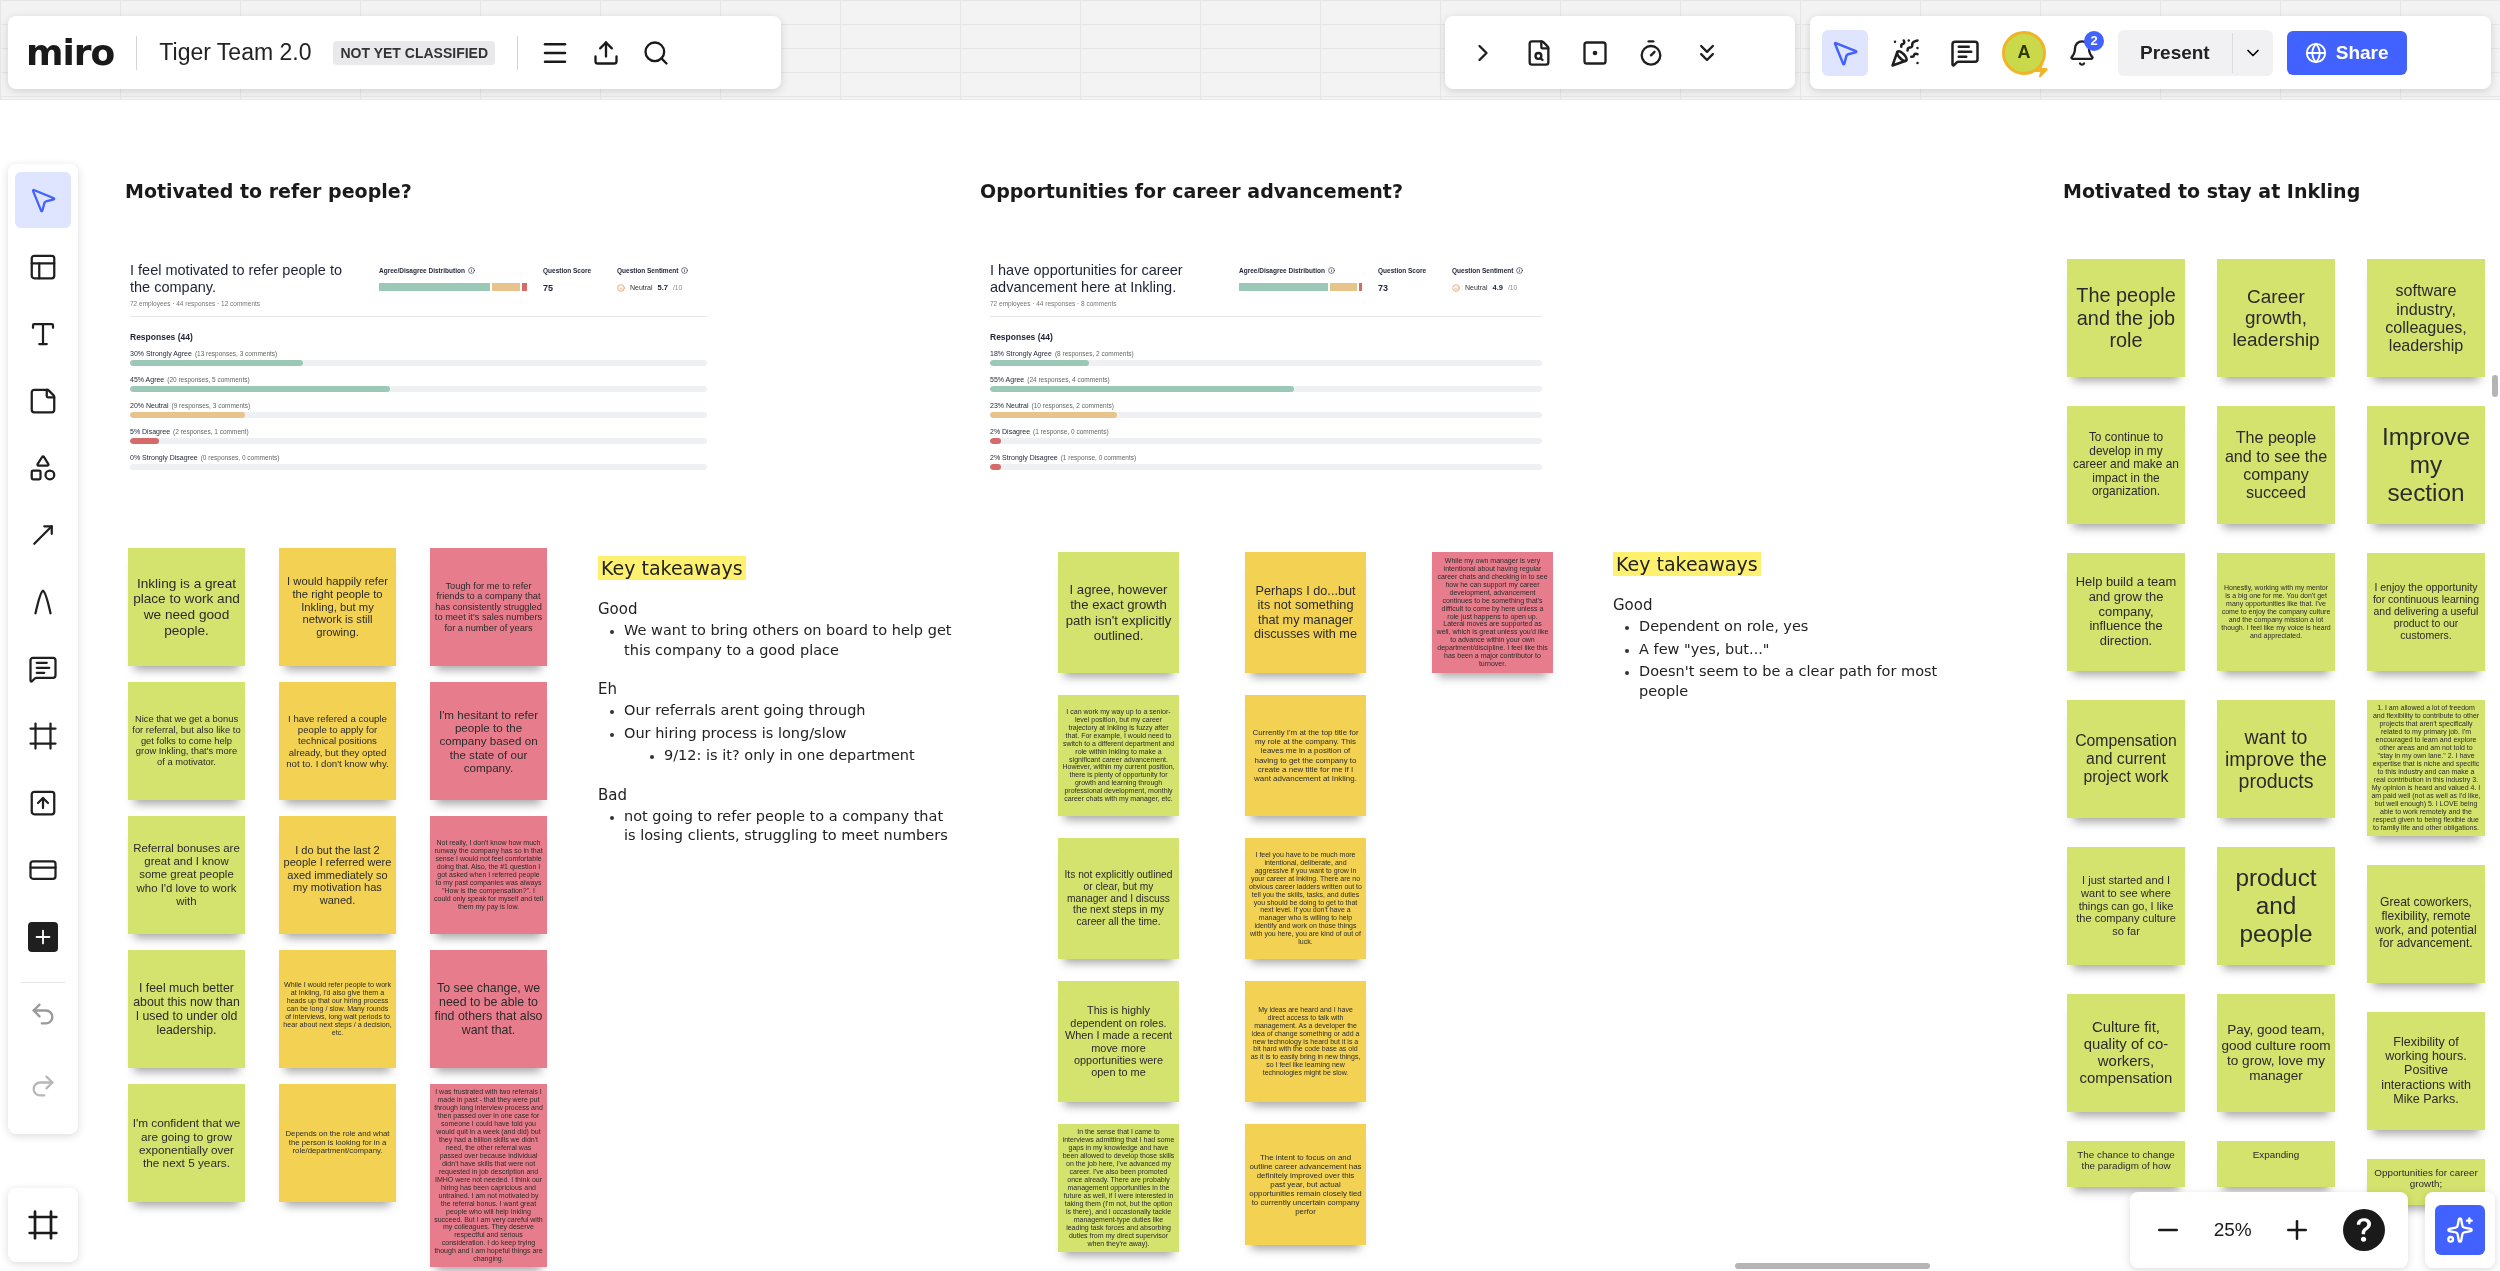 The image size is (2500, 1271). I want to click on logo: miro, so click(70, 52).